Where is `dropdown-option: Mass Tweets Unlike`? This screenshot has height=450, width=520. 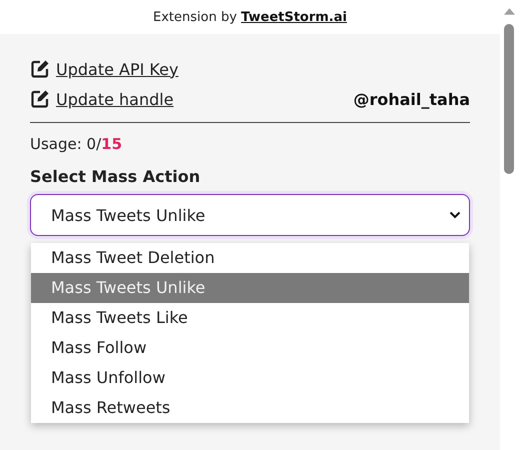 dropdown-option: Mass Tweets Unlike is located at coordinates (250, 288).